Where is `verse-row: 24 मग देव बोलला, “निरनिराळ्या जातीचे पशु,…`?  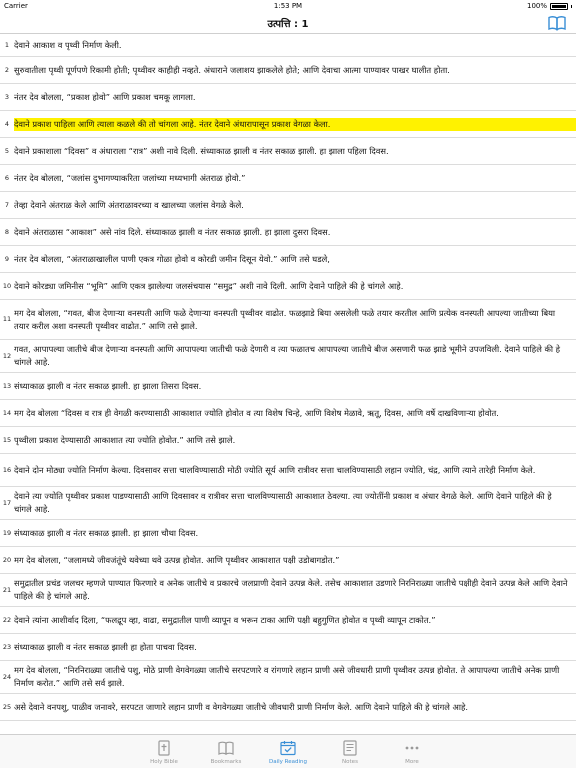 verse-row: 24 मग देव बोलला, “निरनिराळ्या जातीचे पशु,… is located at coordinates (288, 677).